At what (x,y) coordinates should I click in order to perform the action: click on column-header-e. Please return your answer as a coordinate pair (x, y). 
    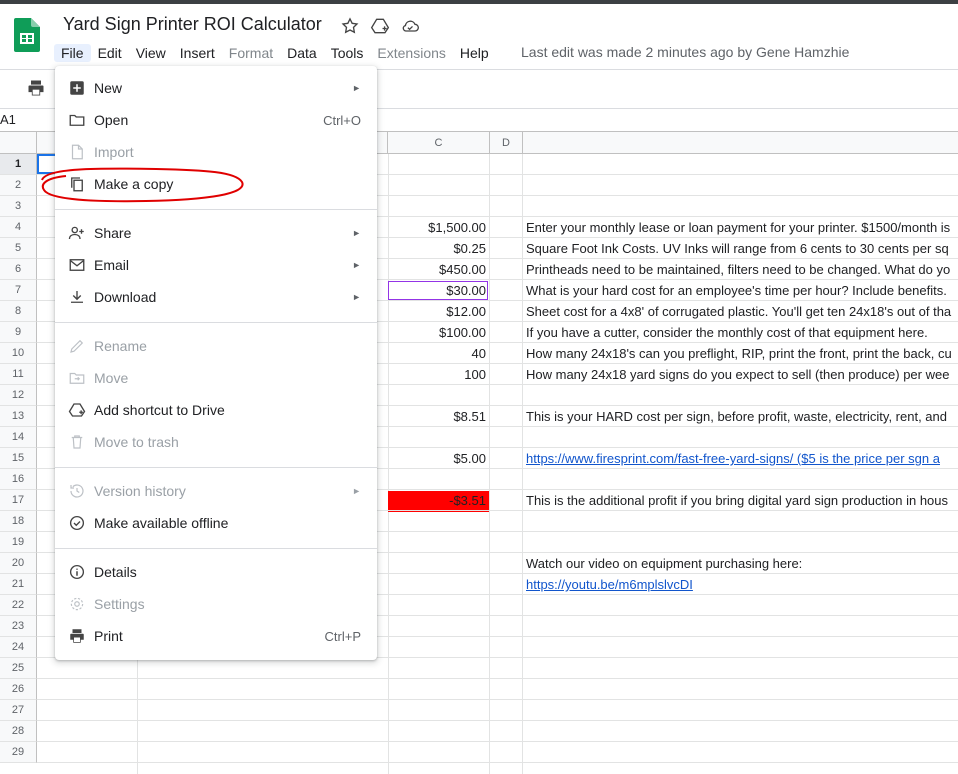
    Looking at the image, I should click on (740, 143).